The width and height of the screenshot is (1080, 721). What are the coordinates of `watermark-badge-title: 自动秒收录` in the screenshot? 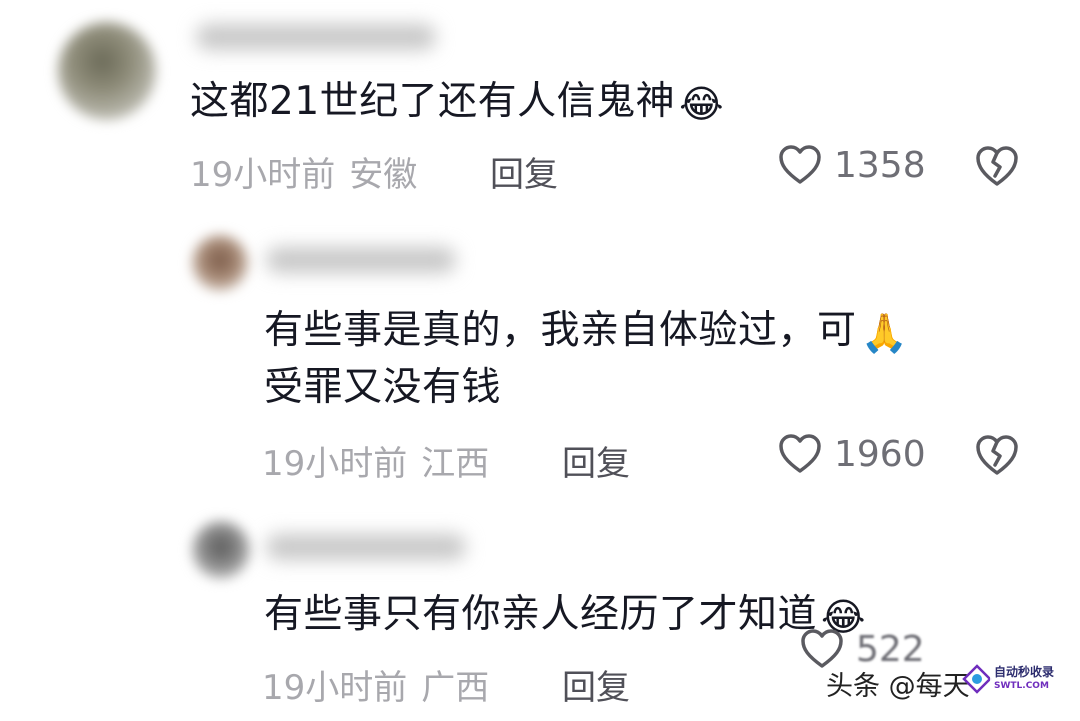 It's located at (1024, 672).